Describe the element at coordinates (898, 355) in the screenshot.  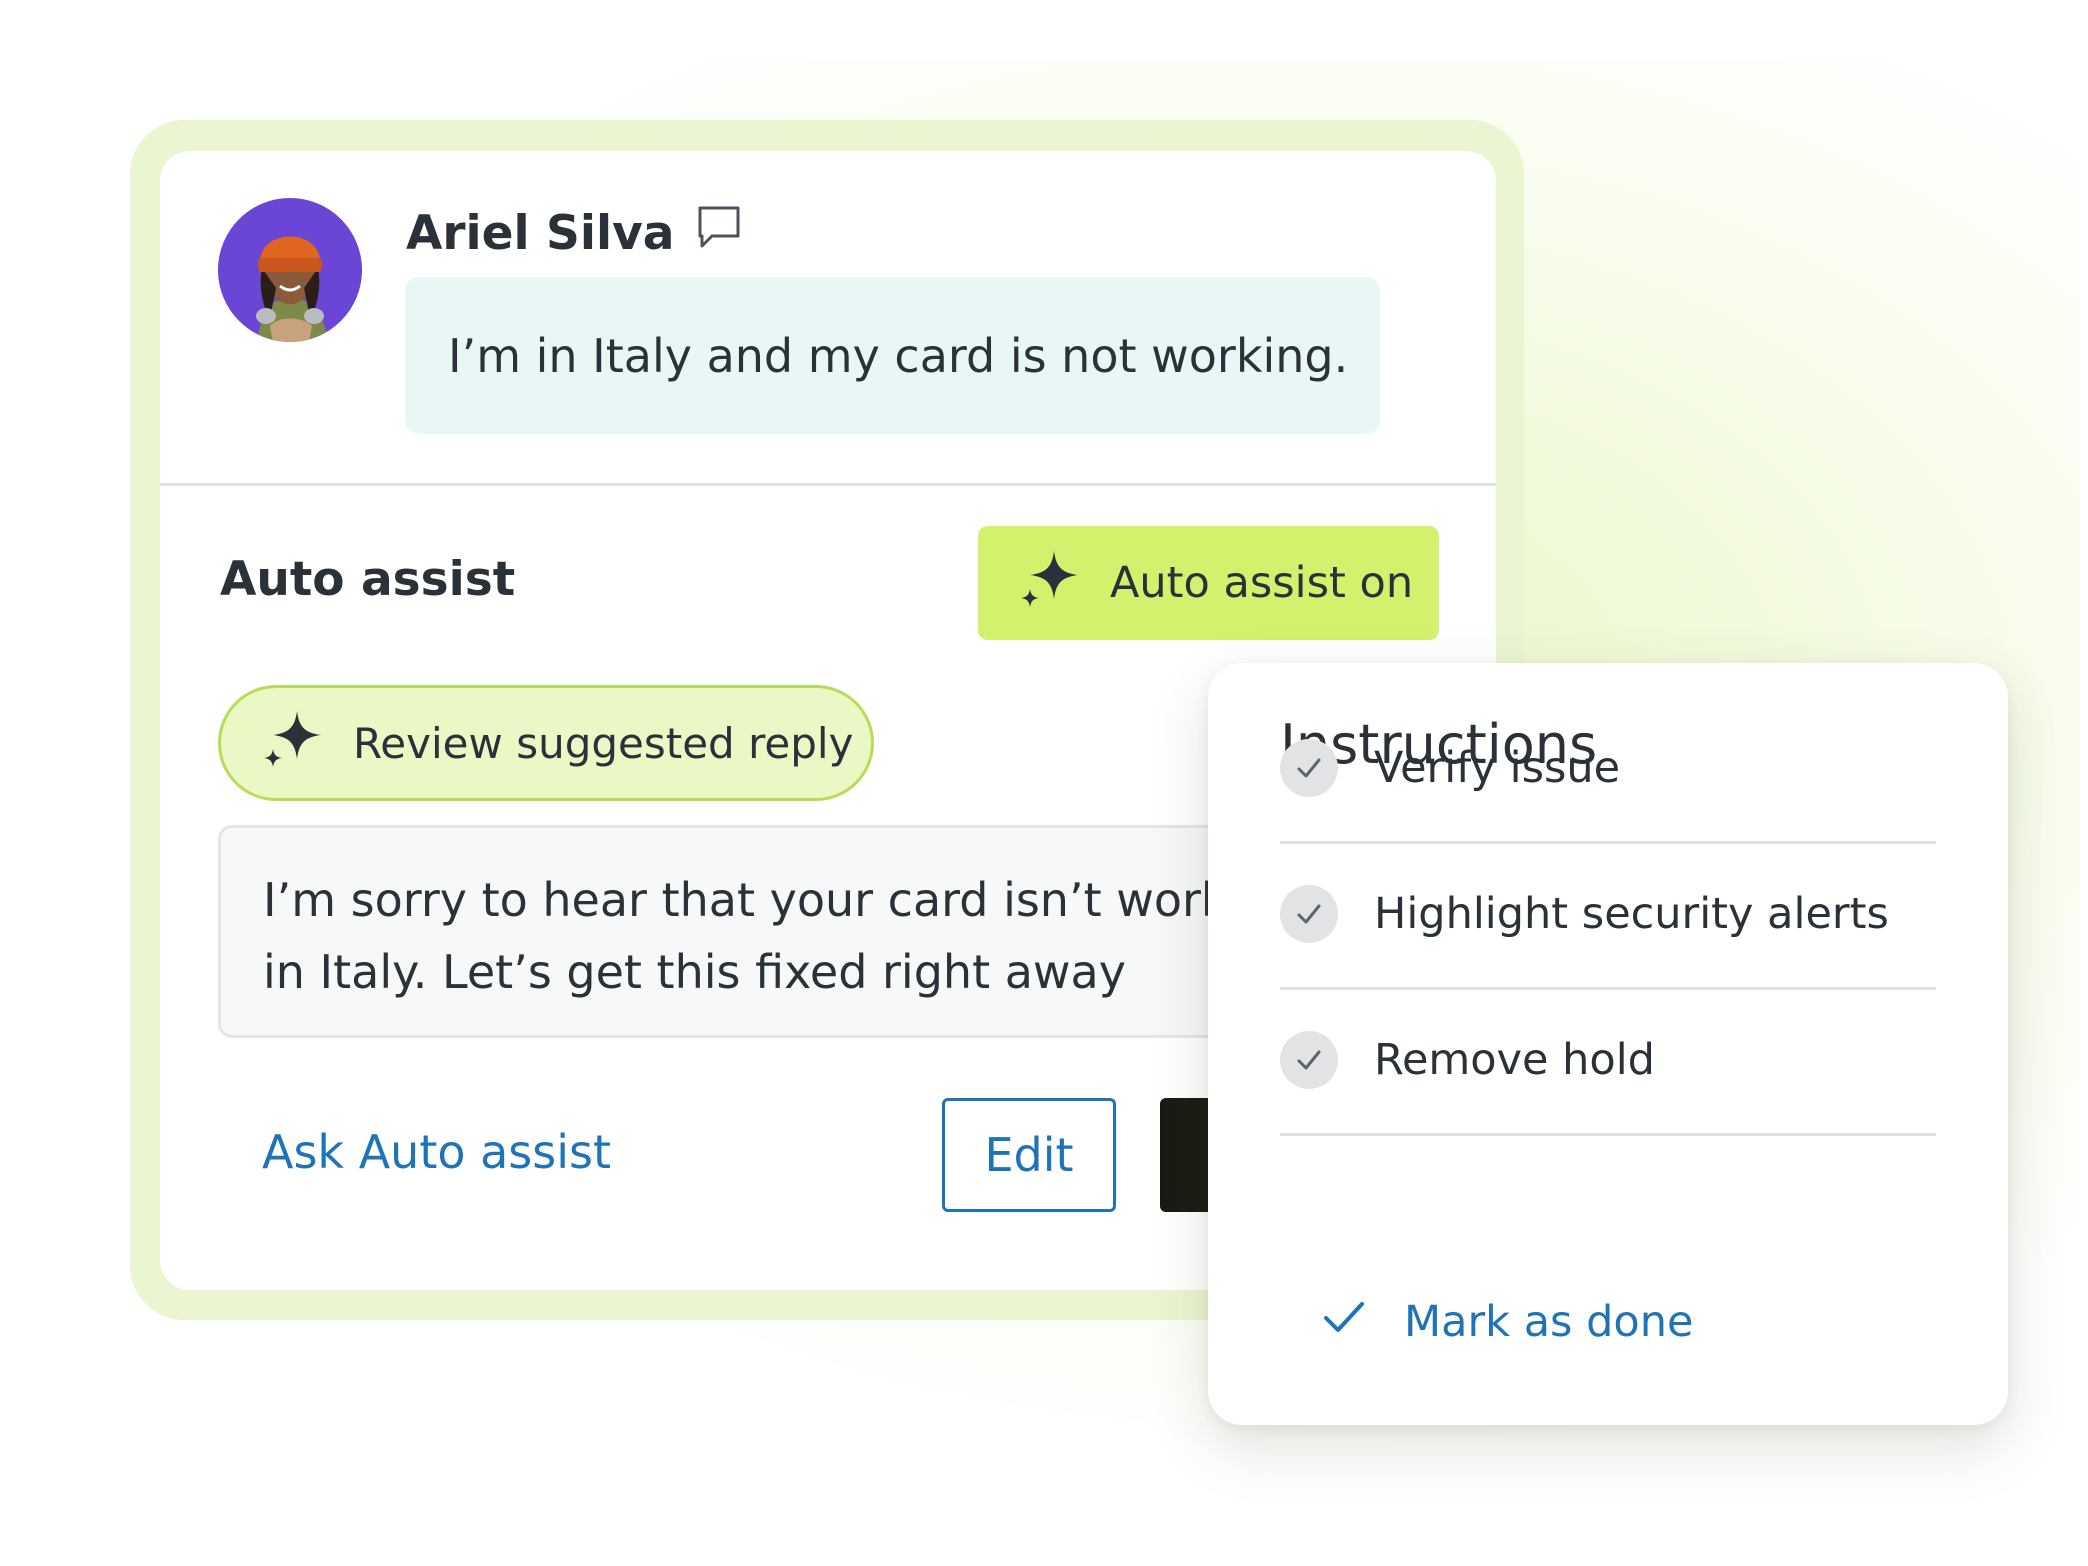
I see `message-text: I’m in Italy and my card is not working.` at that location.